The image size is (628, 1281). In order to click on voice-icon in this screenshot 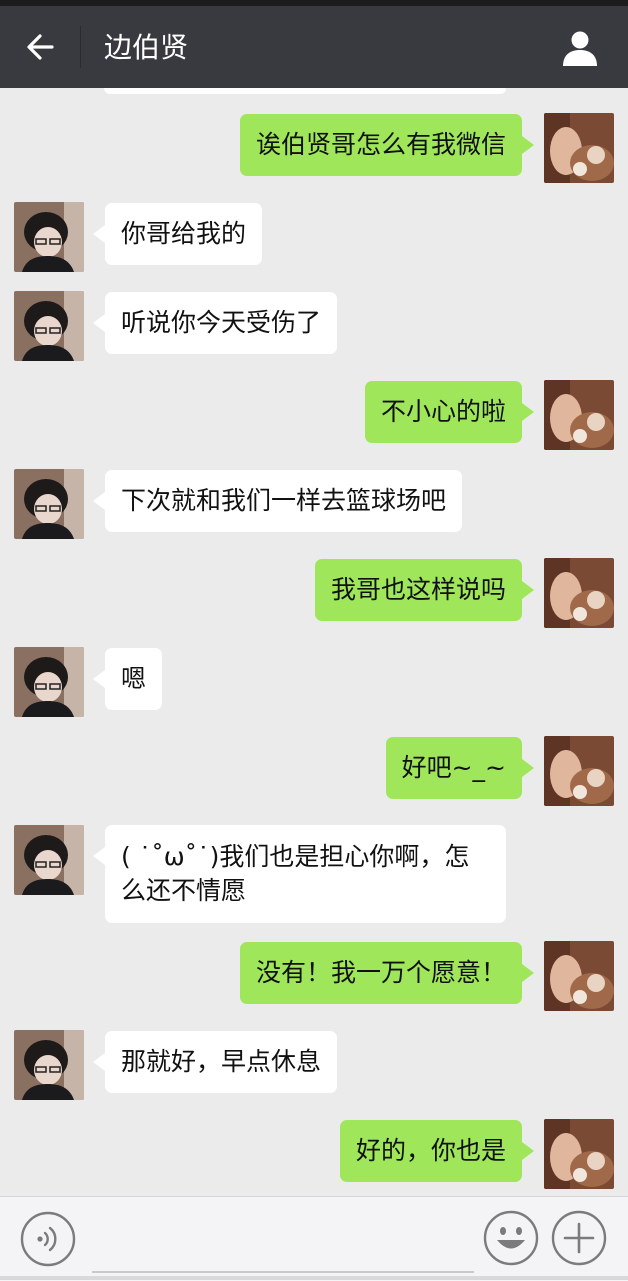, I will do `click(48, 1239)`.